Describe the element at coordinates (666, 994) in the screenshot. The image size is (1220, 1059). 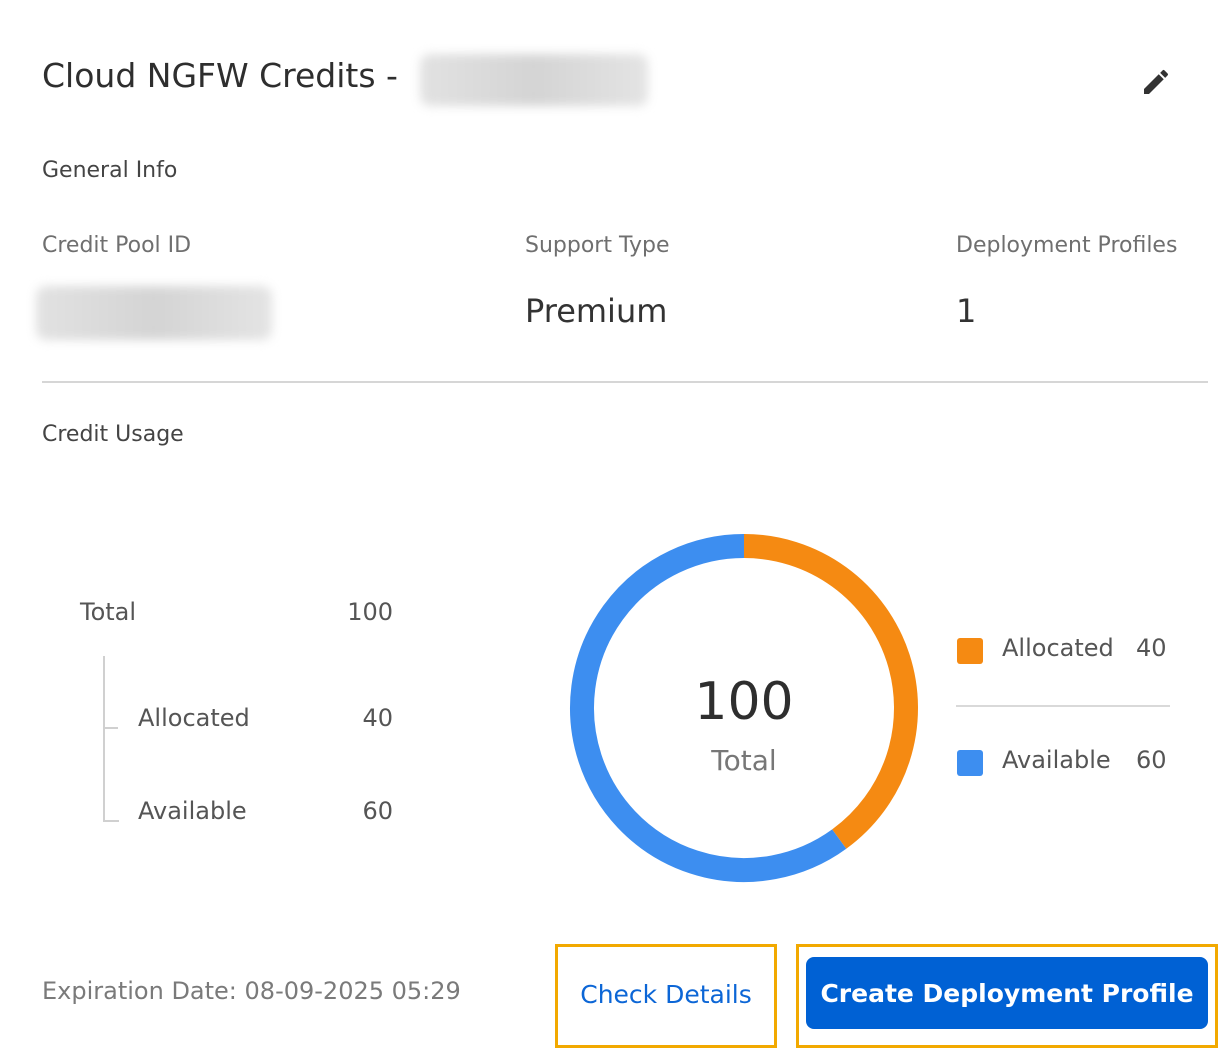
I see `check-details-button: Check Details` at that location.